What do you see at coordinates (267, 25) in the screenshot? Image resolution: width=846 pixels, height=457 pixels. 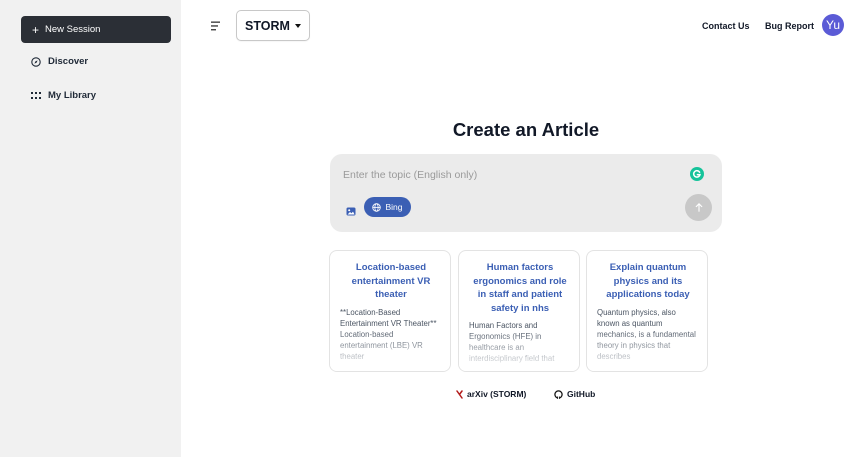 I see `product-menu-label: STORM` at bounding box center [267, 25].